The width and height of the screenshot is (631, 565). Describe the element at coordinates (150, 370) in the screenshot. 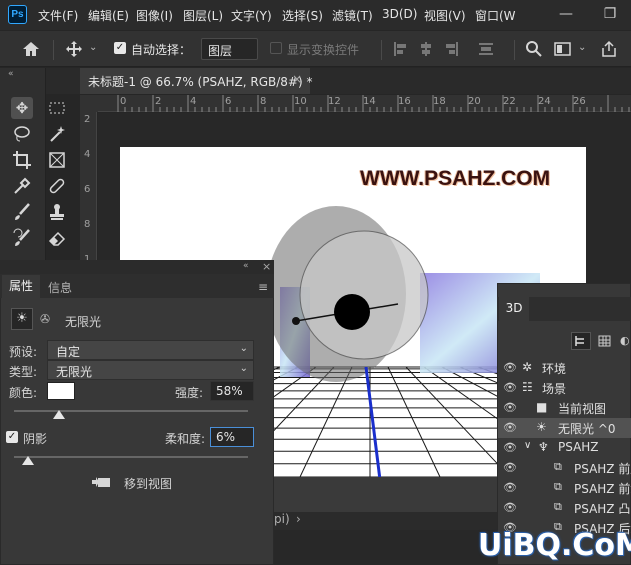

I see `type-dropdown: 无限光 ⌄` at that location.